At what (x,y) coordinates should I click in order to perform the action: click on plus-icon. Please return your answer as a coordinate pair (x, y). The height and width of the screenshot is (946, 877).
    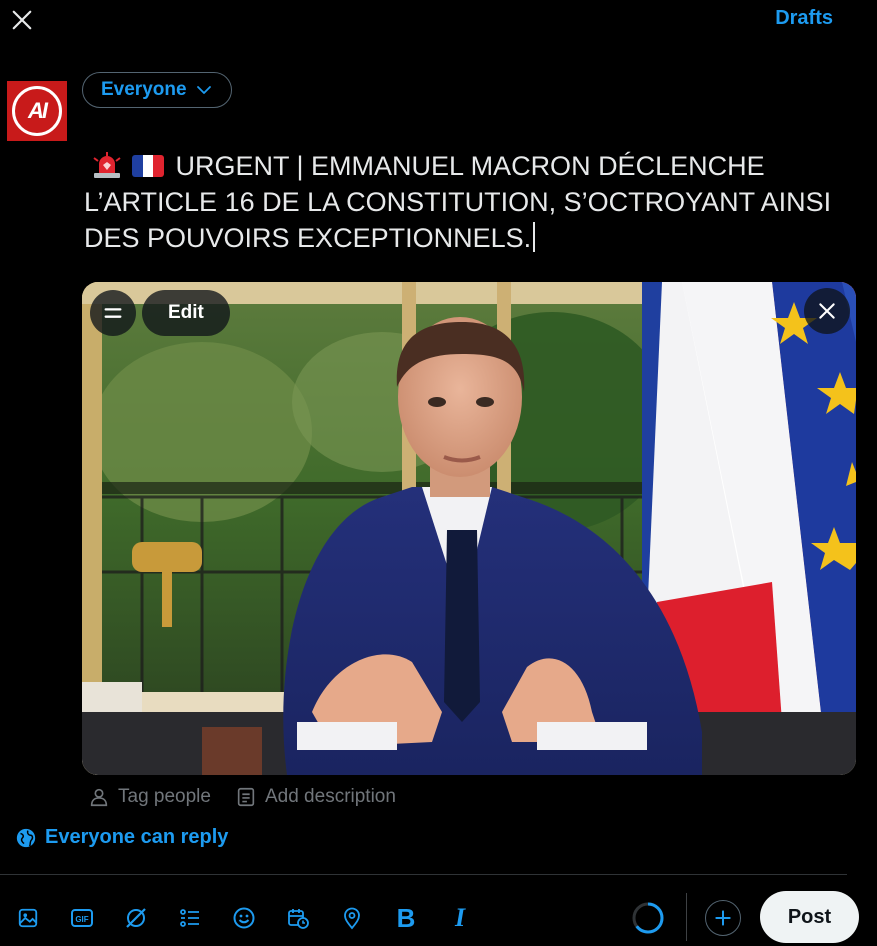
    Looking at the image, I should click on (723, 918).